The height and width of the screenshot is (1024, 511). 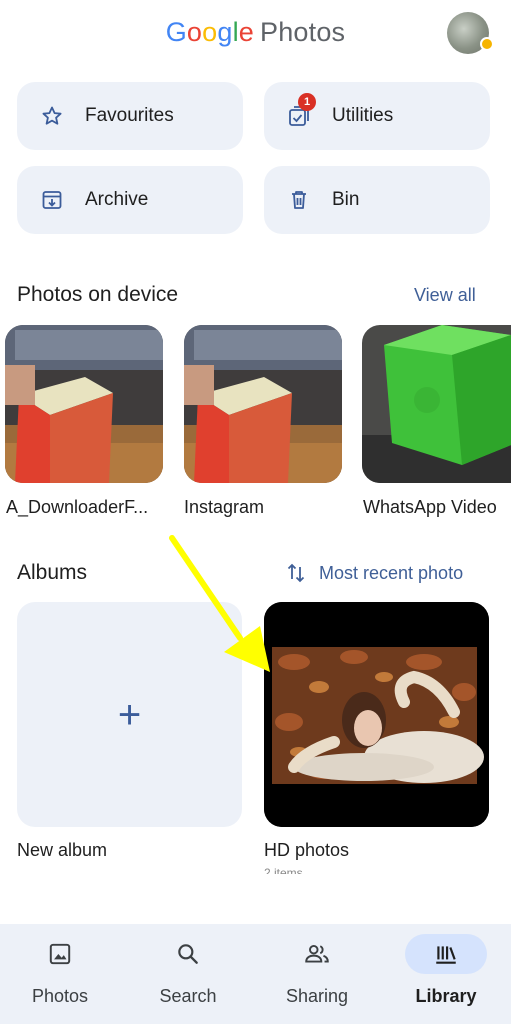 What do you see at coordinates (60, 954) in the screenshot?
I see `photo-icon` at bounding box center [60, 954].